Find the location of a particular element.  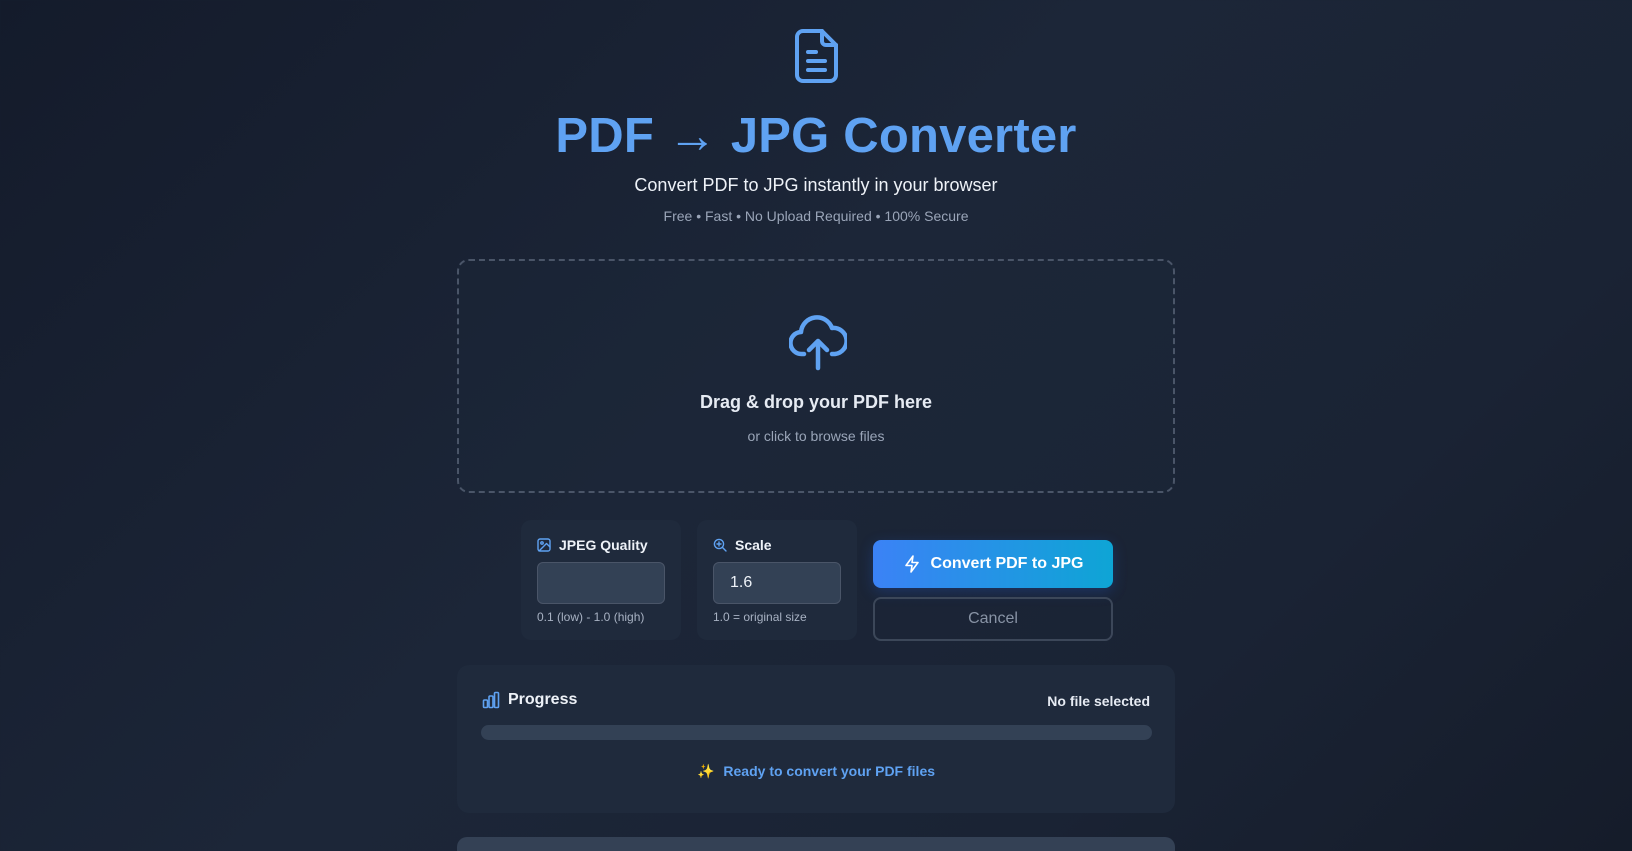

progress-title: Progress is located at coordinates (543, 699).